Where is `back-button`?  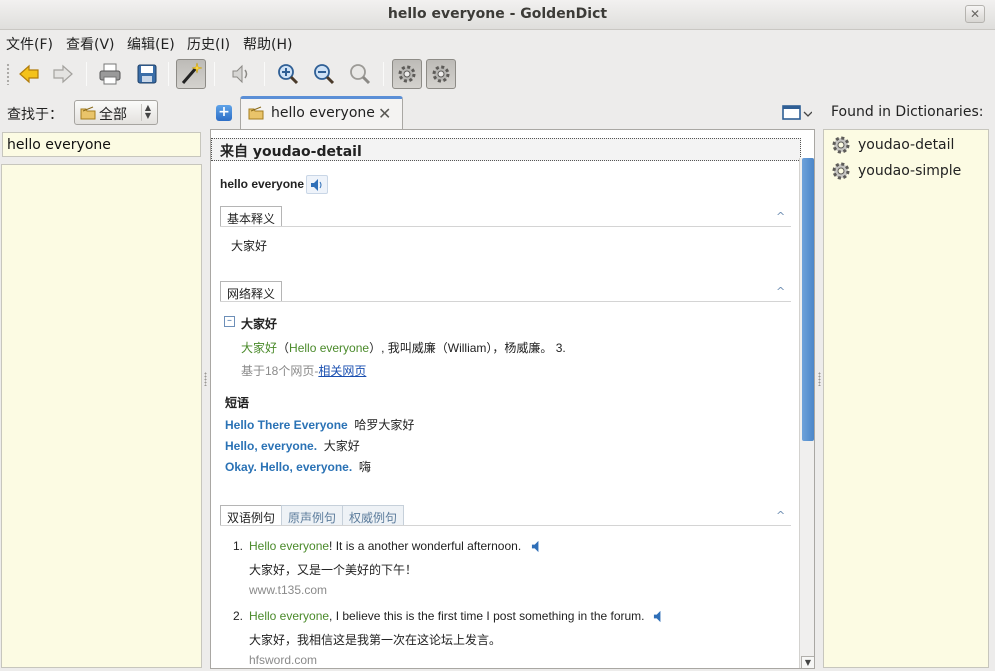 back-button is located at coordinates (29, 74).